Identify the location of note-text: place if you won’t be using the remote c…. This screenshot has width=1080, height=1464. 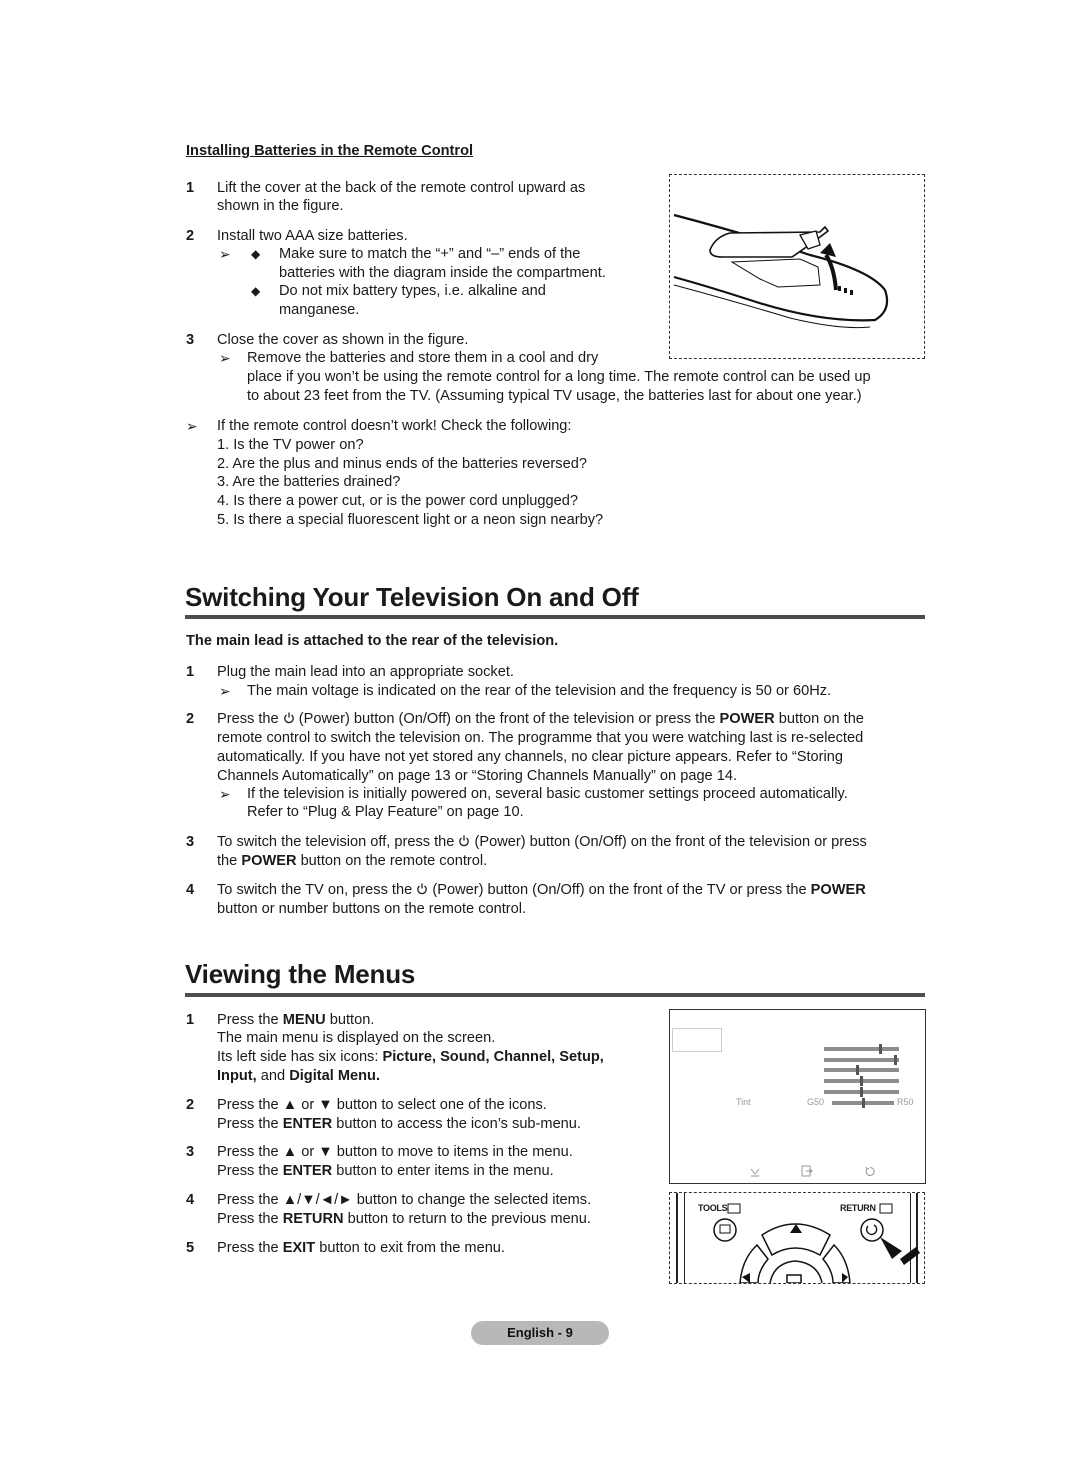
(559, 377).